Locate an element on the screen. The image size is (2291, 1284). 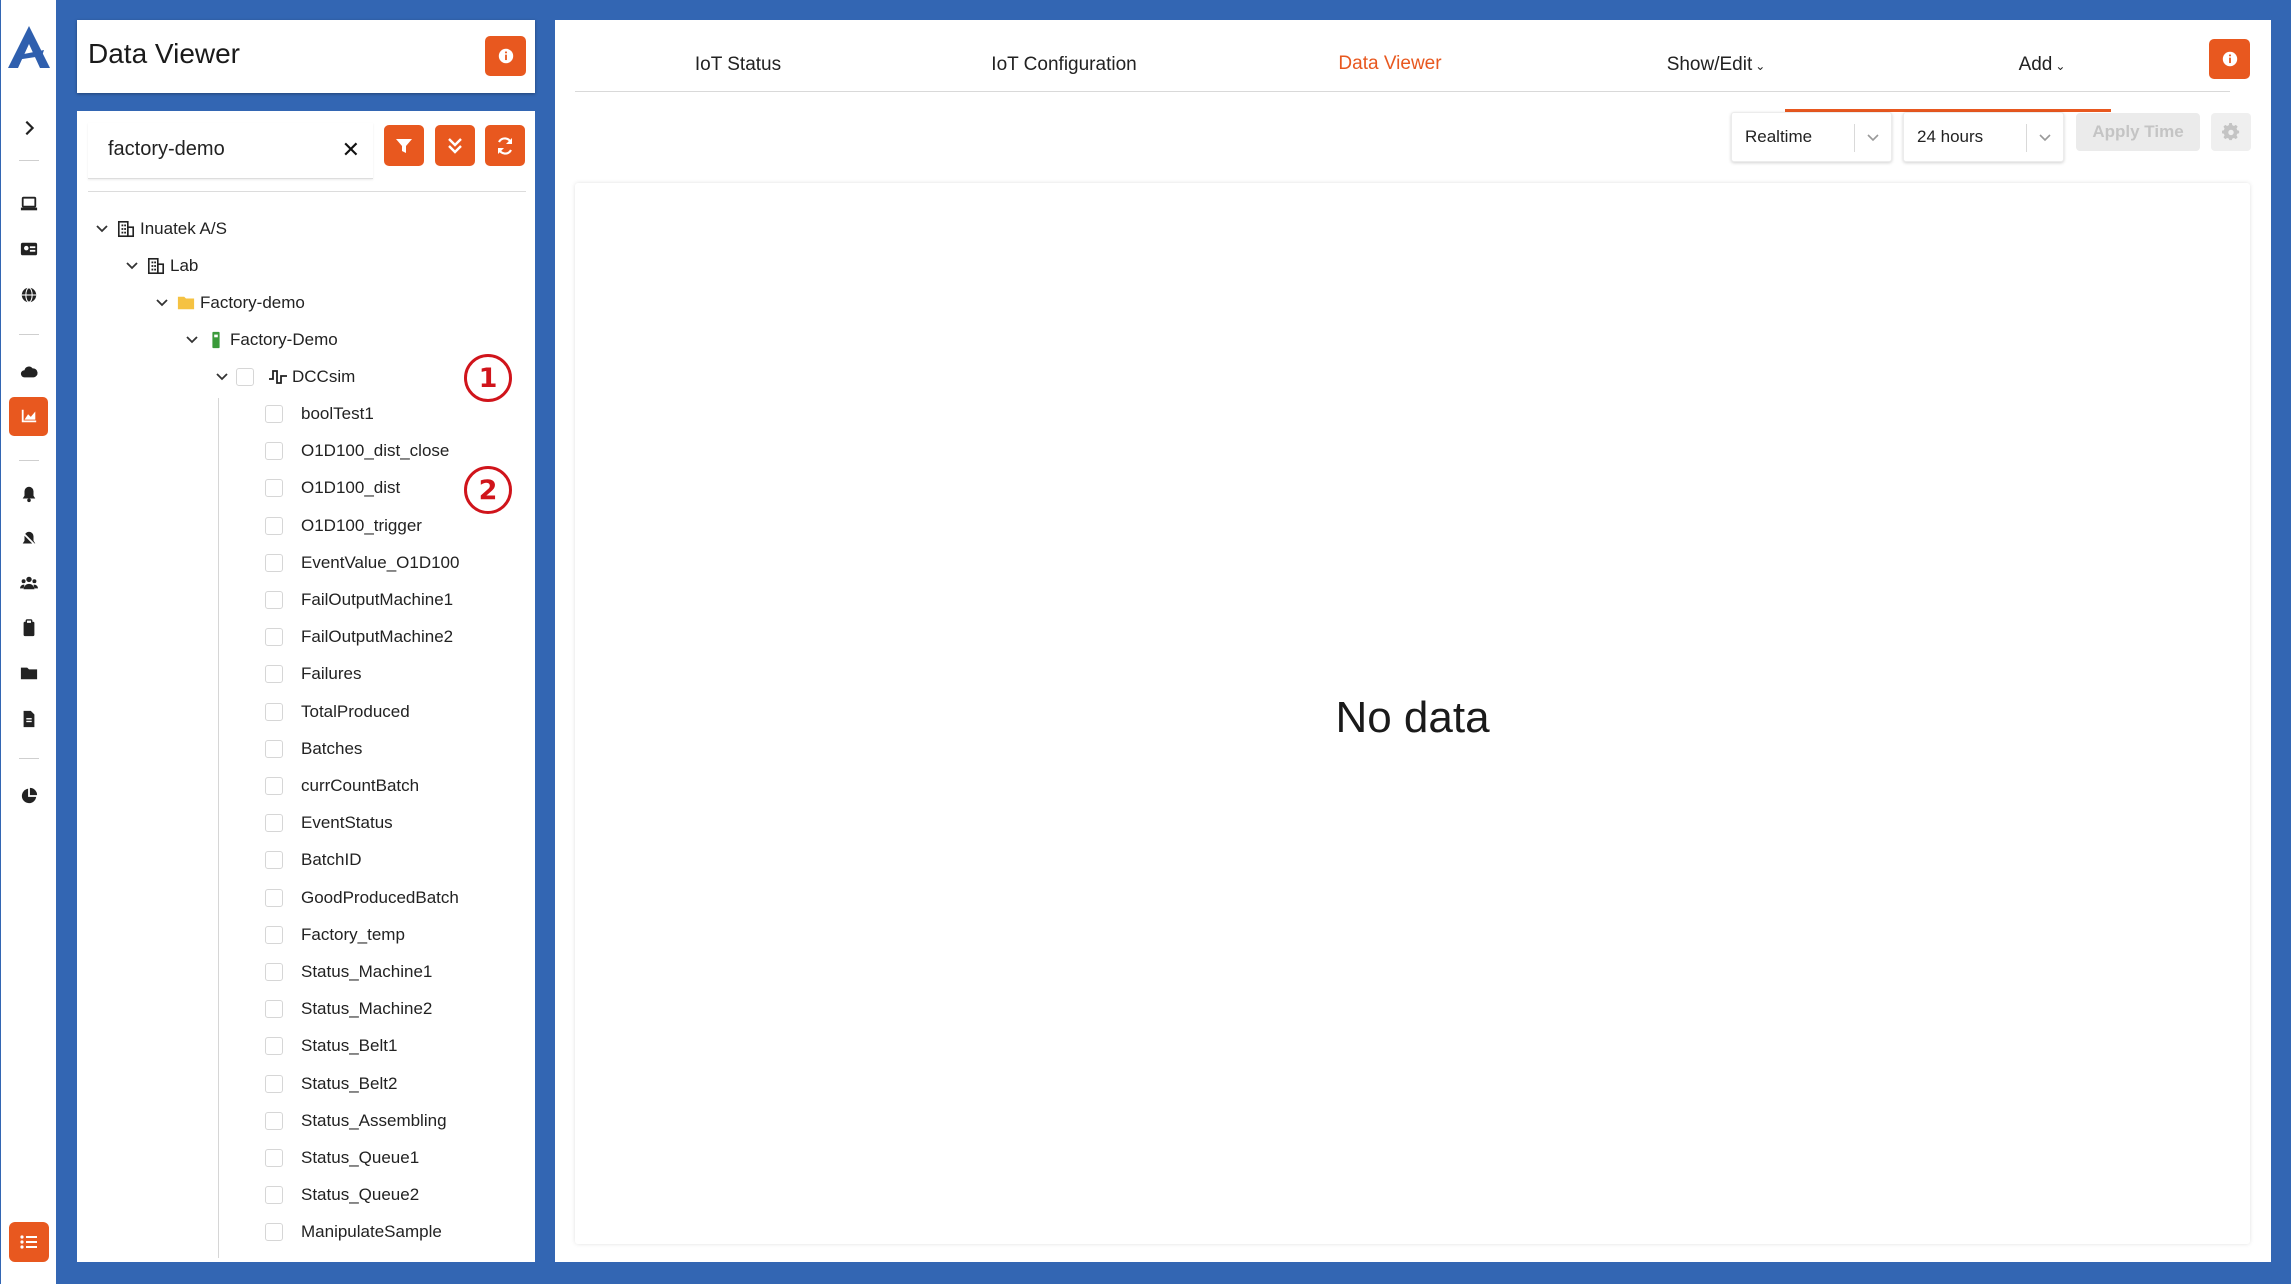
tag-label: Failures is located at coordinates (331, 674).